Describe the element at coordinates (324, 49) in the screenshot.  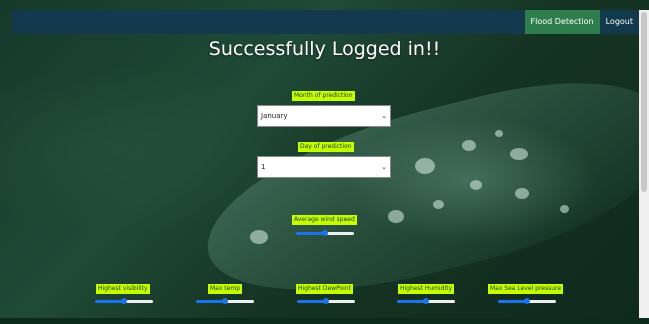
I see `page-heading: Successfully Logged in!!` at that location.